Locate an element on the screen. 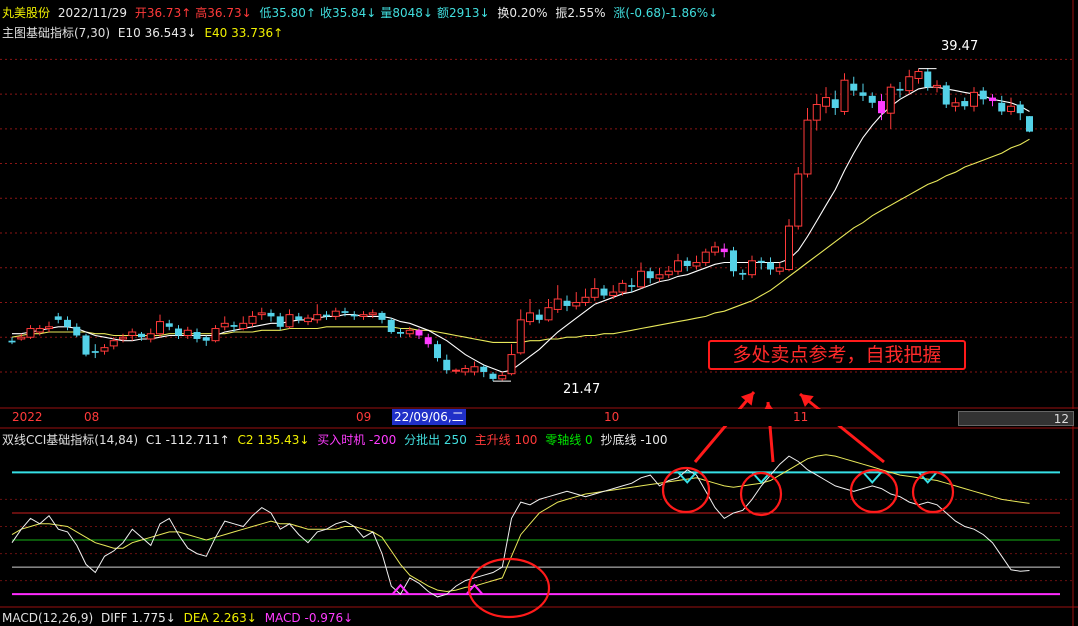 This screenshot has width=1078, height=626. cci-main-up-level: 主升线 100 is located at coordinates (506, 440).